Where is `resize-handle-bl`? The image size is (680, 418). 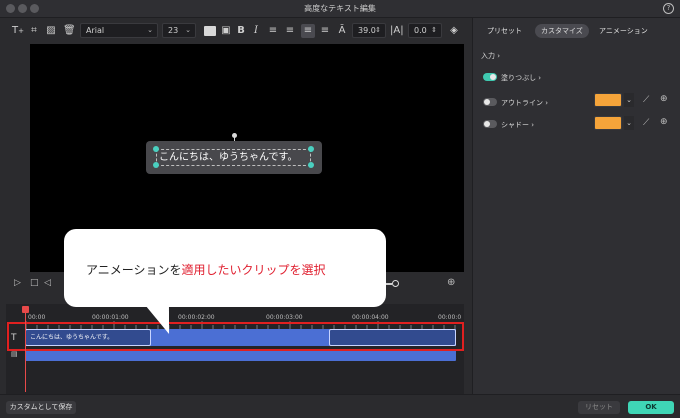 resize-handle-bl is located at coordinates (156, 165).